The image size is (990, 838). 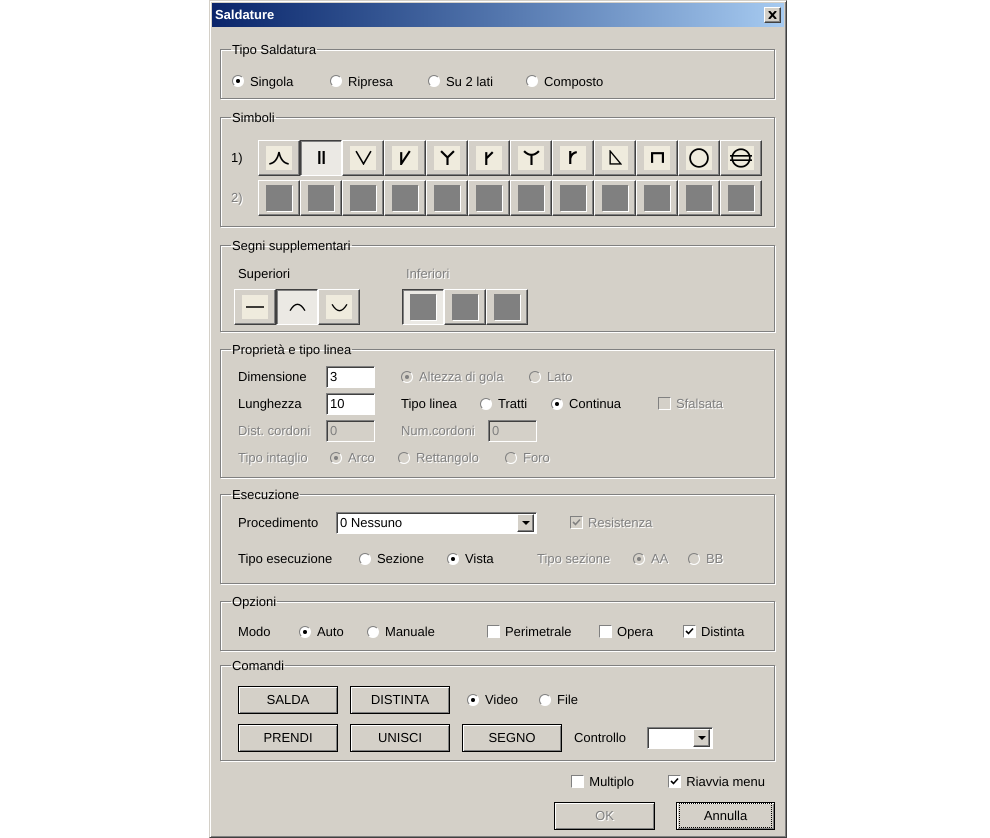 I want to click on close-button, so click(x=772, y=15).